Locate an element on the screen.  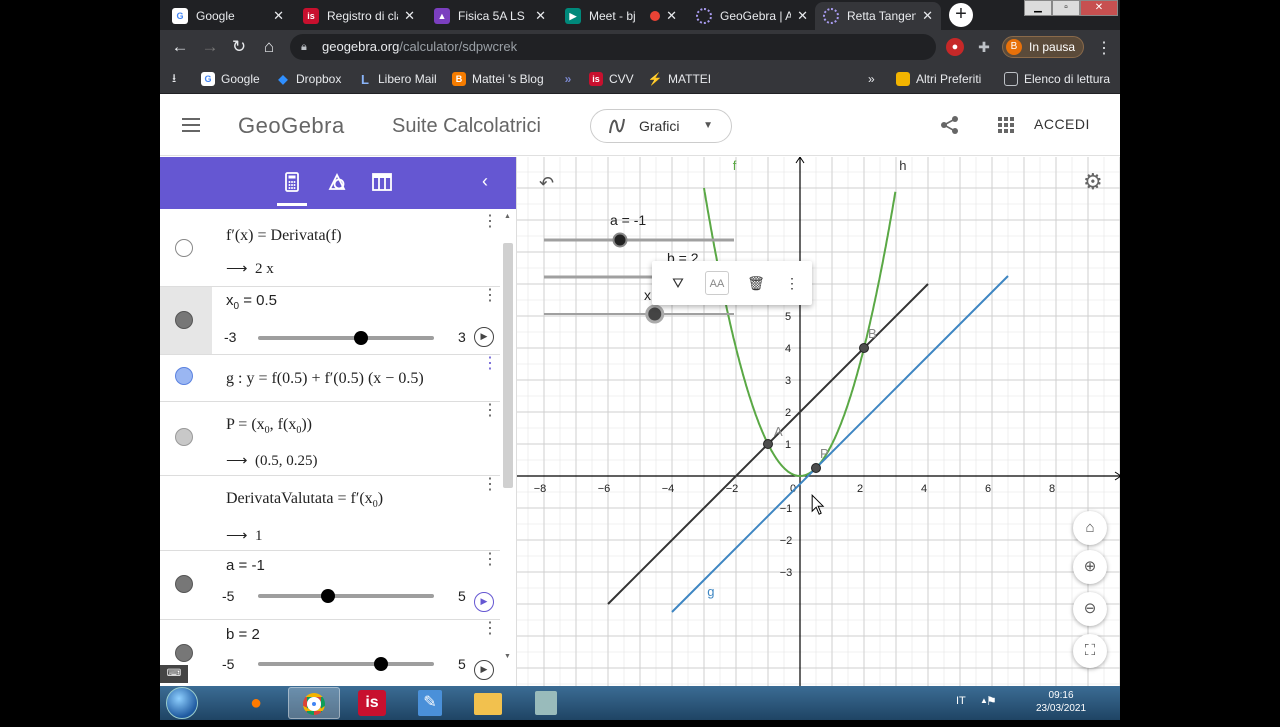
algebra-expression: DerivataValutata = f′(x0) is located at coordinates (304, 500).